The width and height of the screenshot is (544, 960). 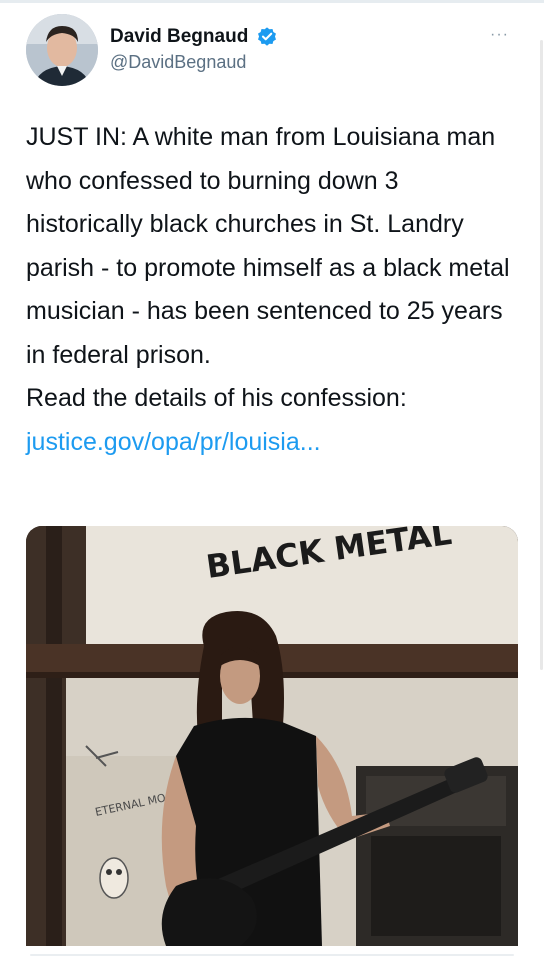 What do you see at coordinates (541, 355) in the screenshot?
I see `scrollbar` at bounding box center [541, 355].